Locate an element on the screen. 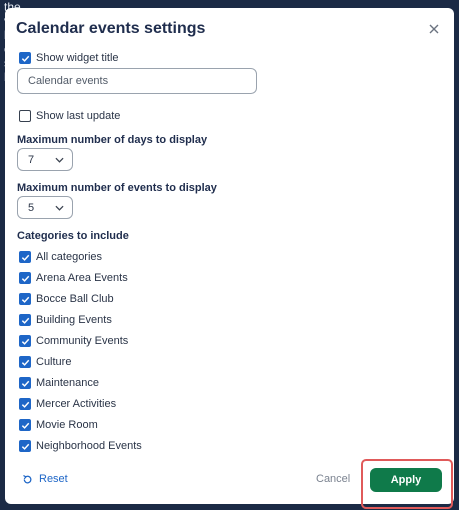  show-last-update-checkbox: Show last update is located at coordinates (69, 116).